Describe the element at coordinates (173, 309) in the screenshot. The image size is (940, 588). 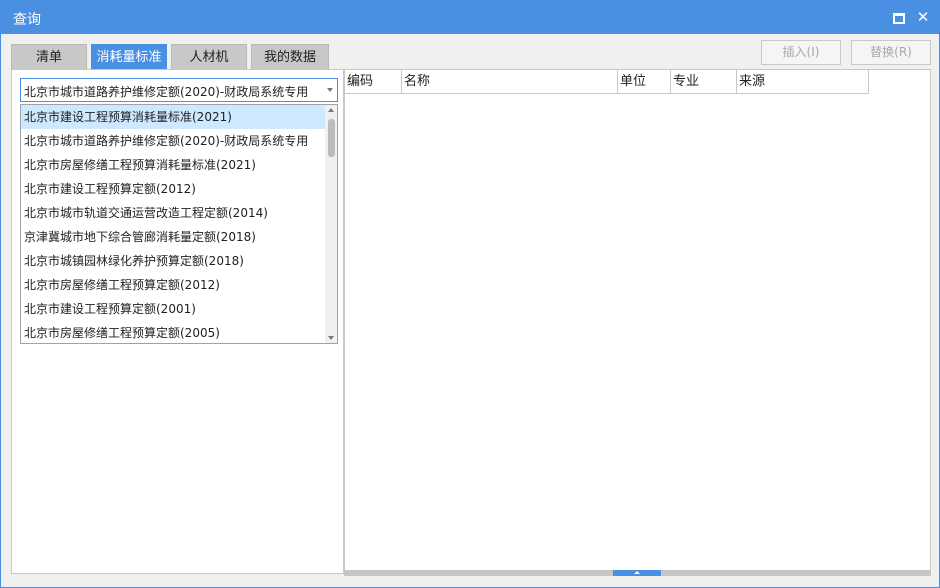
I see `dropdown-item: 北京市建设工程预算定额(2001)` at that location.